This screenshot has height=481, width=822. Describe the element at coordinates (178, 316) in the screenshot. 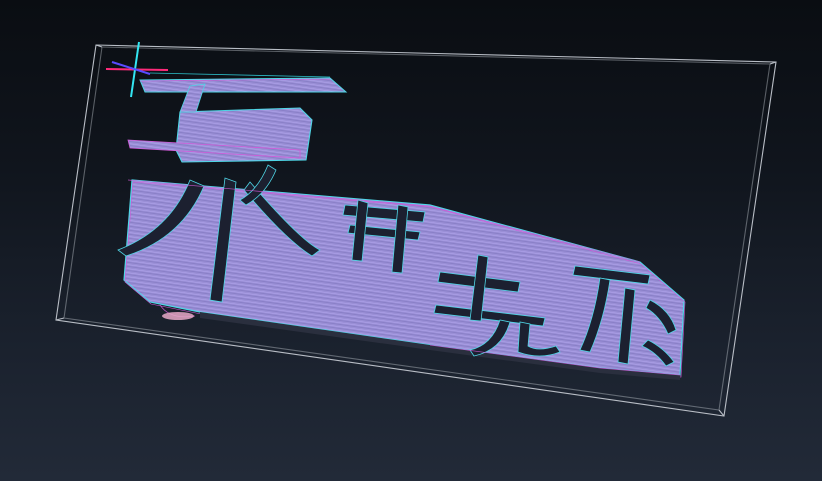

I see `toolpath-artifact` at that location.